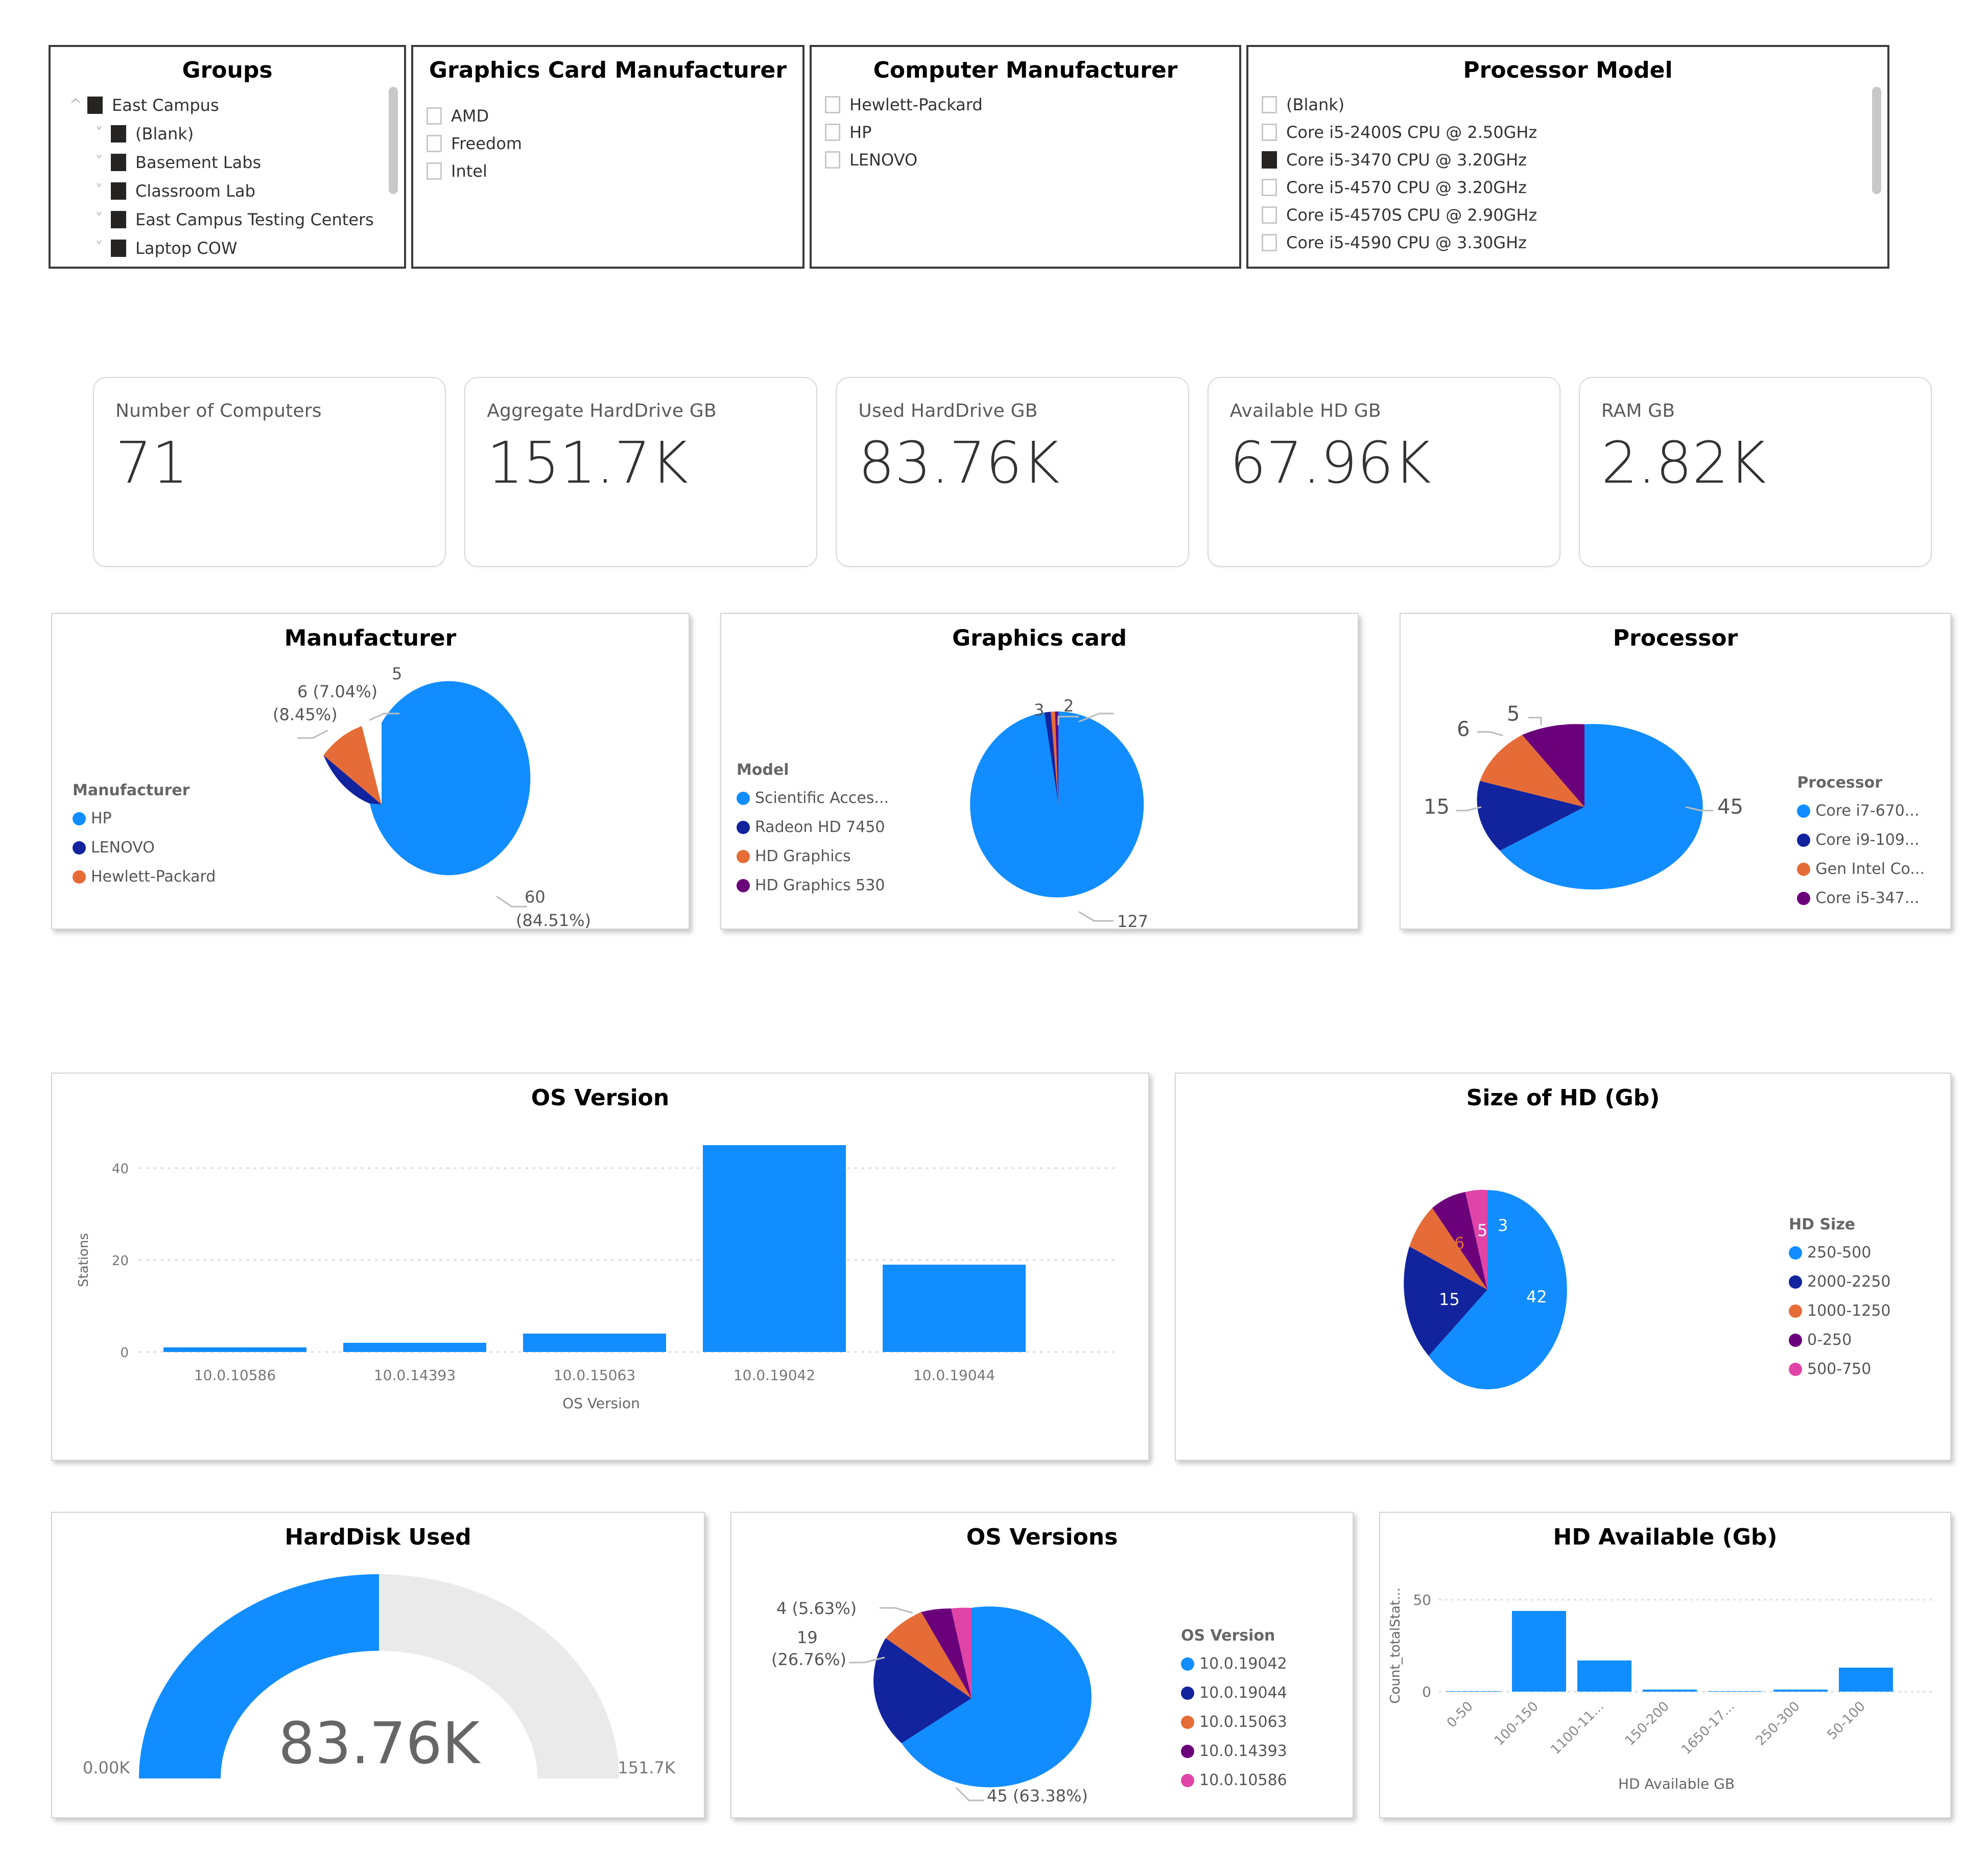 This screenshot has height=1875, width=1988. Describe the element at coordinates (1503, 1225) in the screenshot. I see `pie-data-label-500-750: 3` at that location.